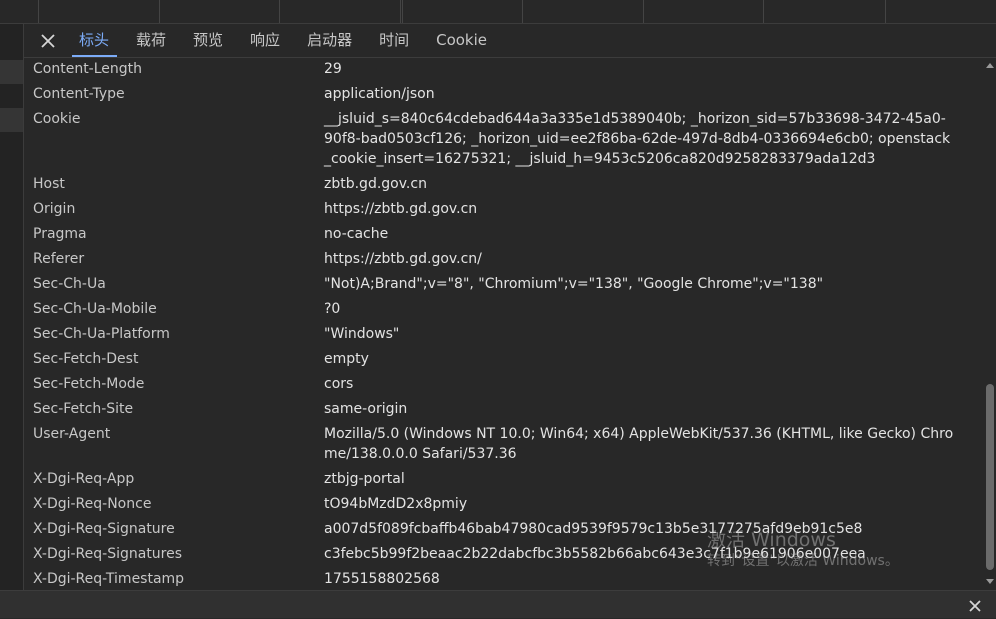 The height and width of the screenshot is (619, 996). What do you see at coordinates (990, 581) in the screenshot?
I see `scroll-down-arrow-icon` at bounding box center [990, 581].